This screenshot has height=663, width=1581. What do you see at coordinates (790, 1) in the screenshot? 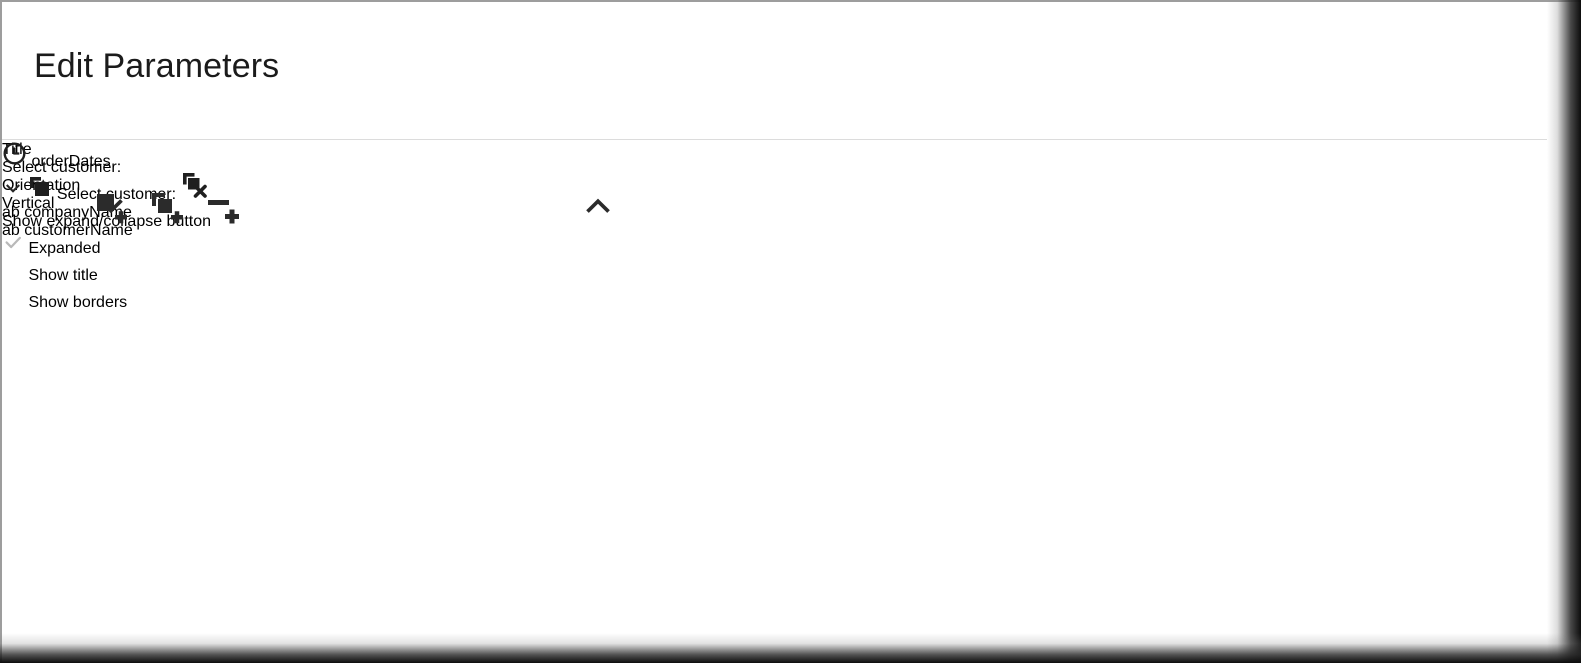
I see `window-top-edge` at bounding box center [790, 1].